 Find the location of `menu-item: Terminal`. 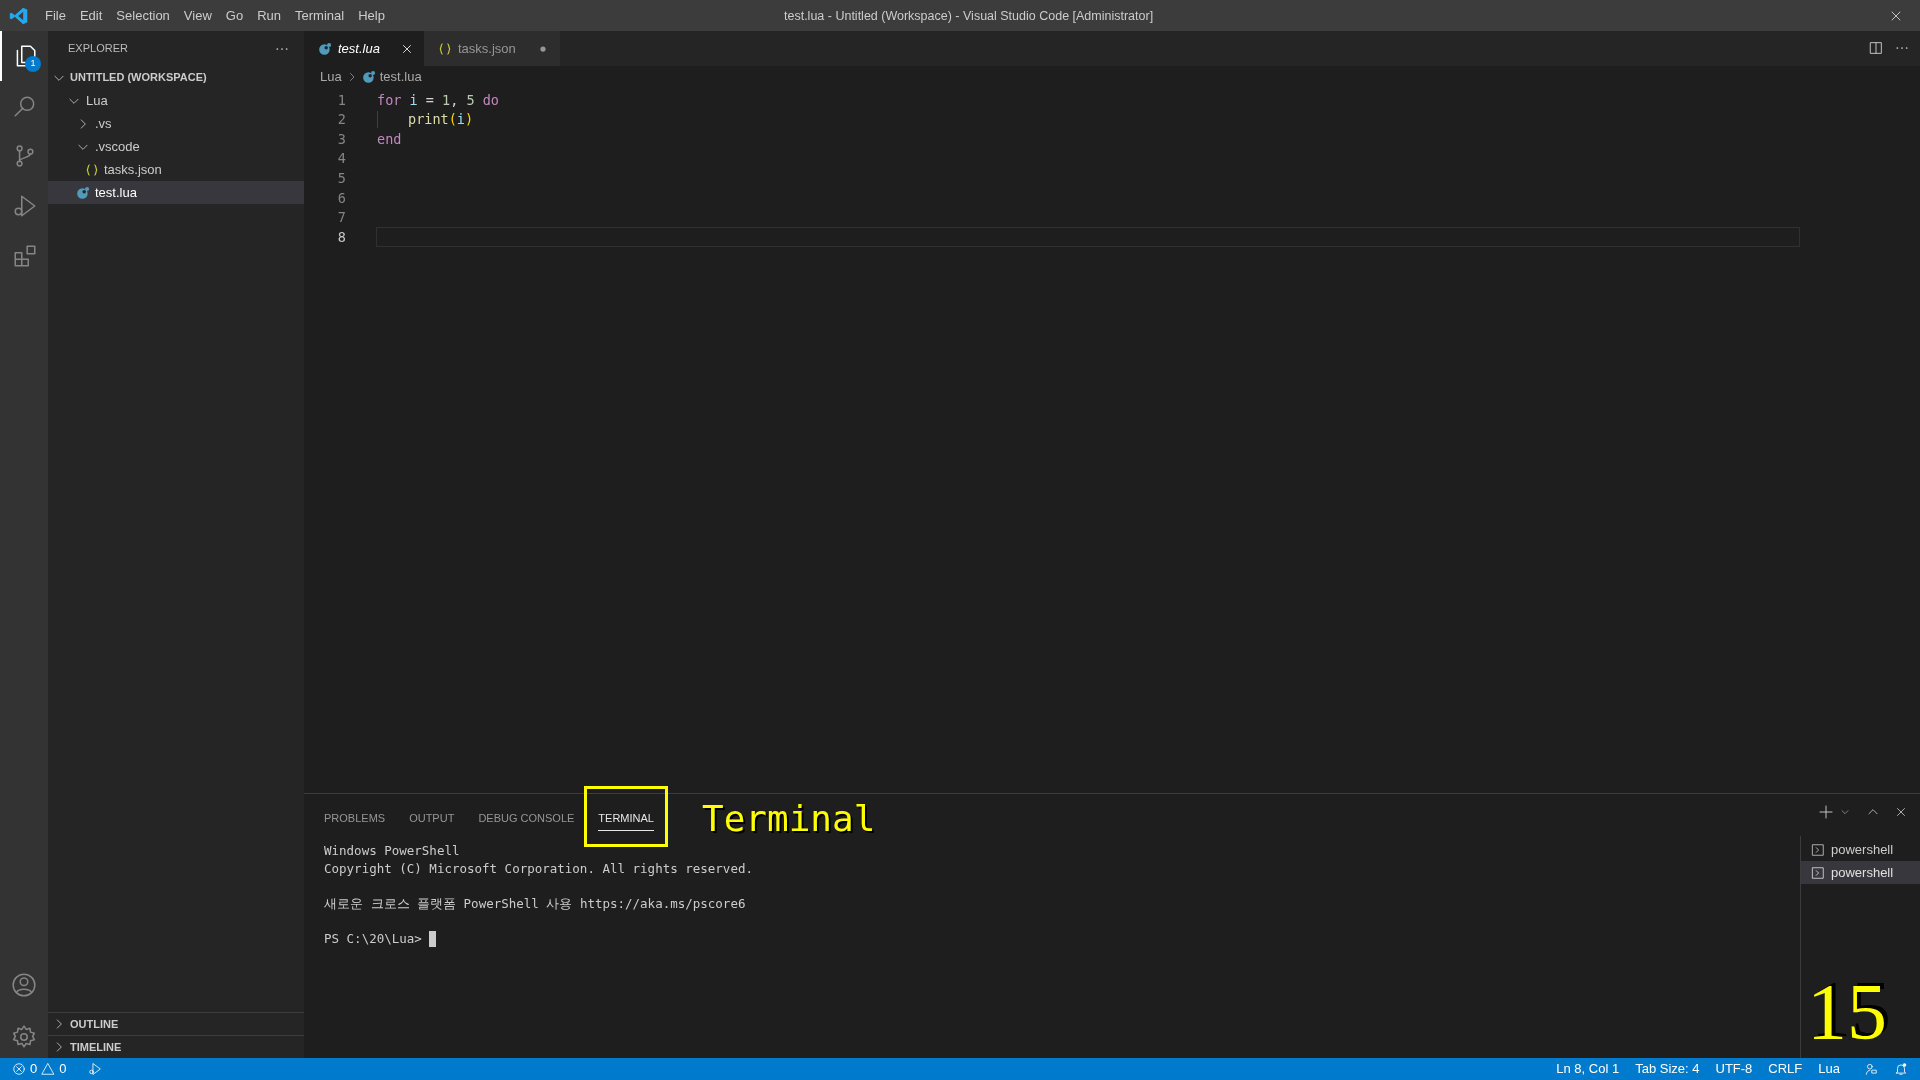

menu-item: Terminal is located at coordinates (320, 15).